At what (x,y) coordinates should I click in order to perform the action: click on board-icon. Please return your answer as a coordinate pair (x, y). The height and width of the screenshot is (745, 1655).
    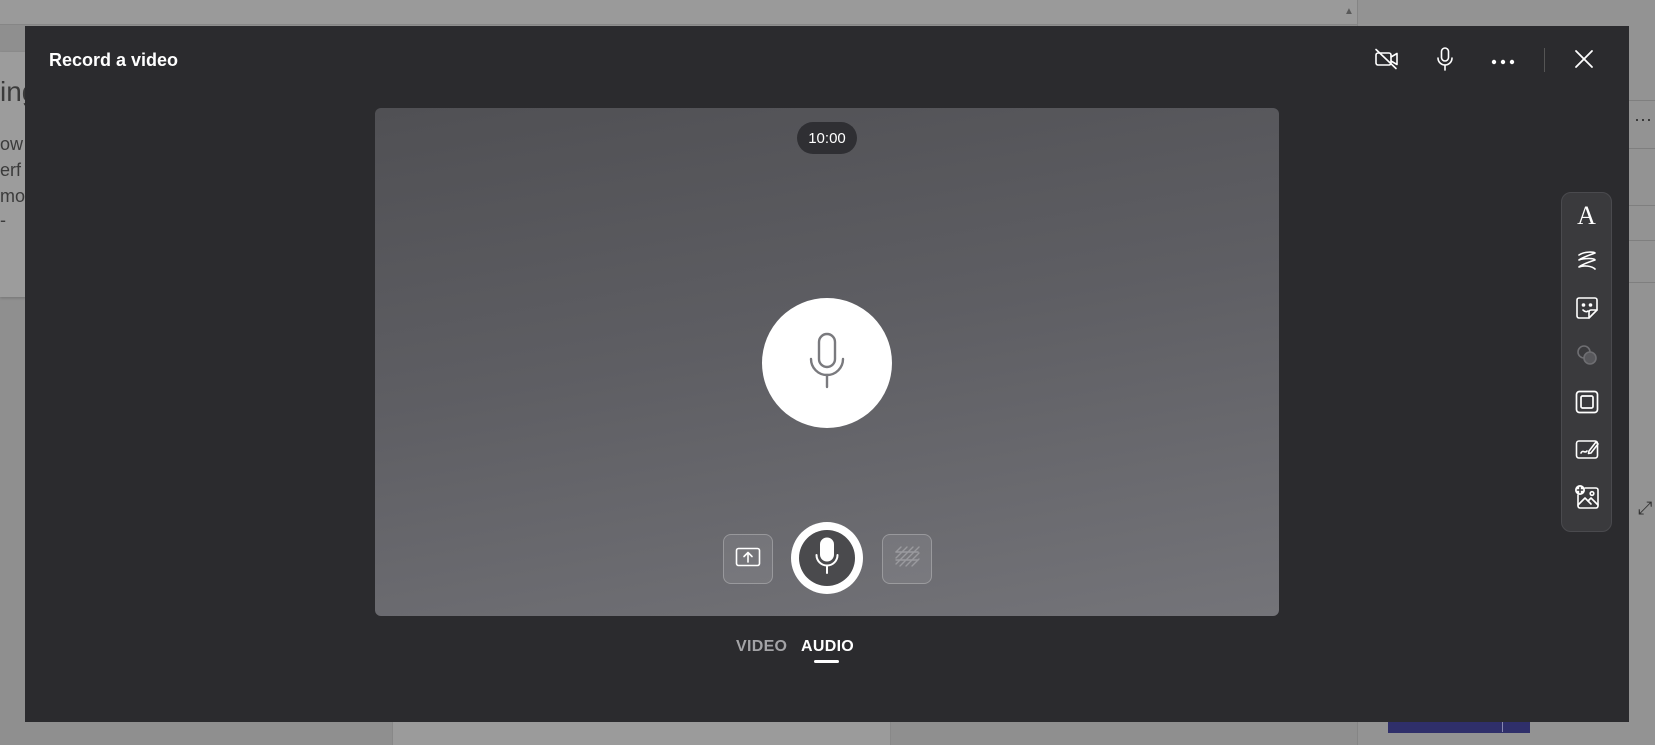
    Looking at the image, I should click on (1587, 451).